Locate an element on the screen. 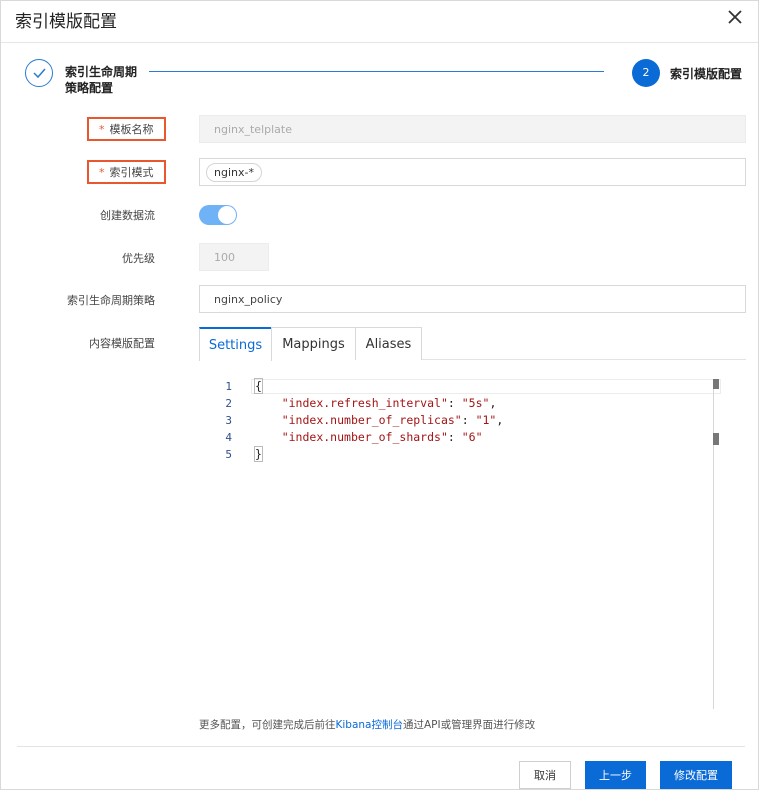 The image size is (759, 790). tab-aliases: Aliases is located at coordinates (388, 343).